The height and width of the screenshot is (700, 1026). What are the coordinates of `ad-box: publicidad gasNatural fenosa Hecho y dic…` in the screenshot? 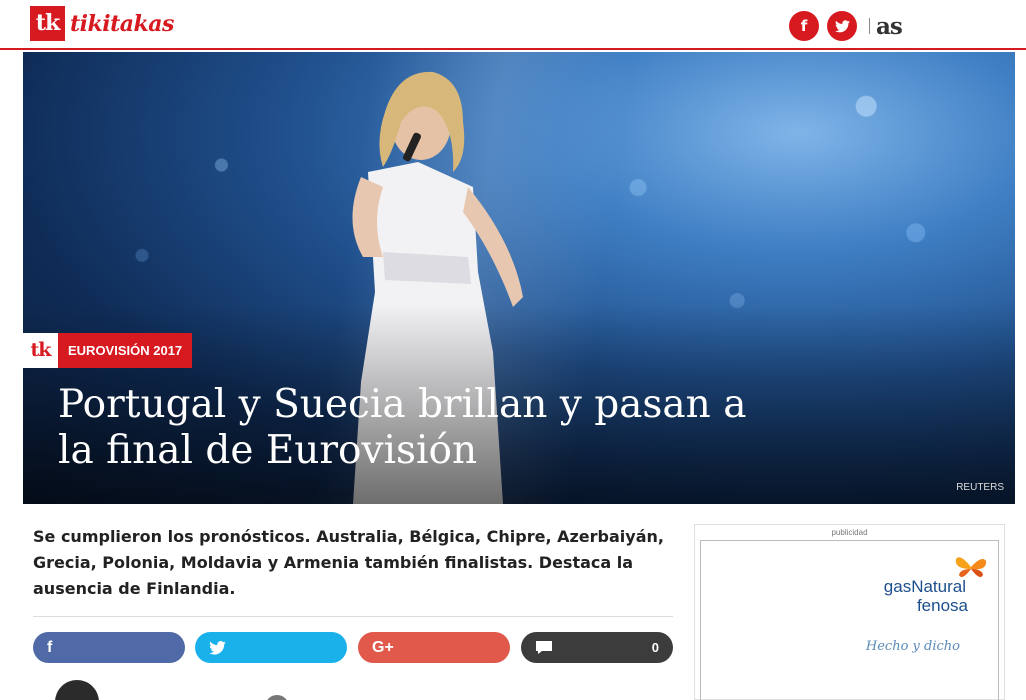 It's located at (849, 612).